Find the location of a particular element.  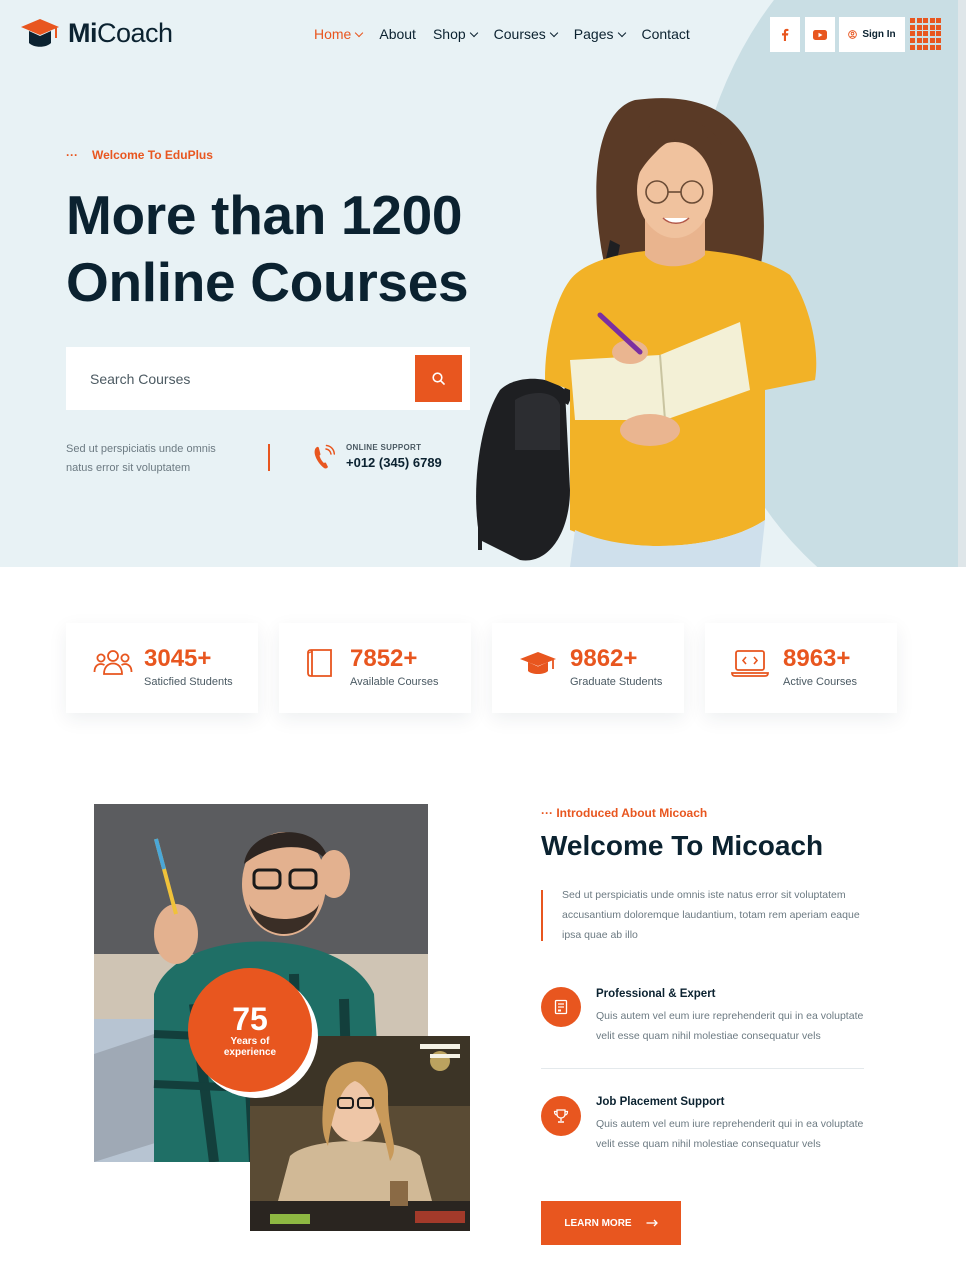

search-input is located at coordinates (245, 379).